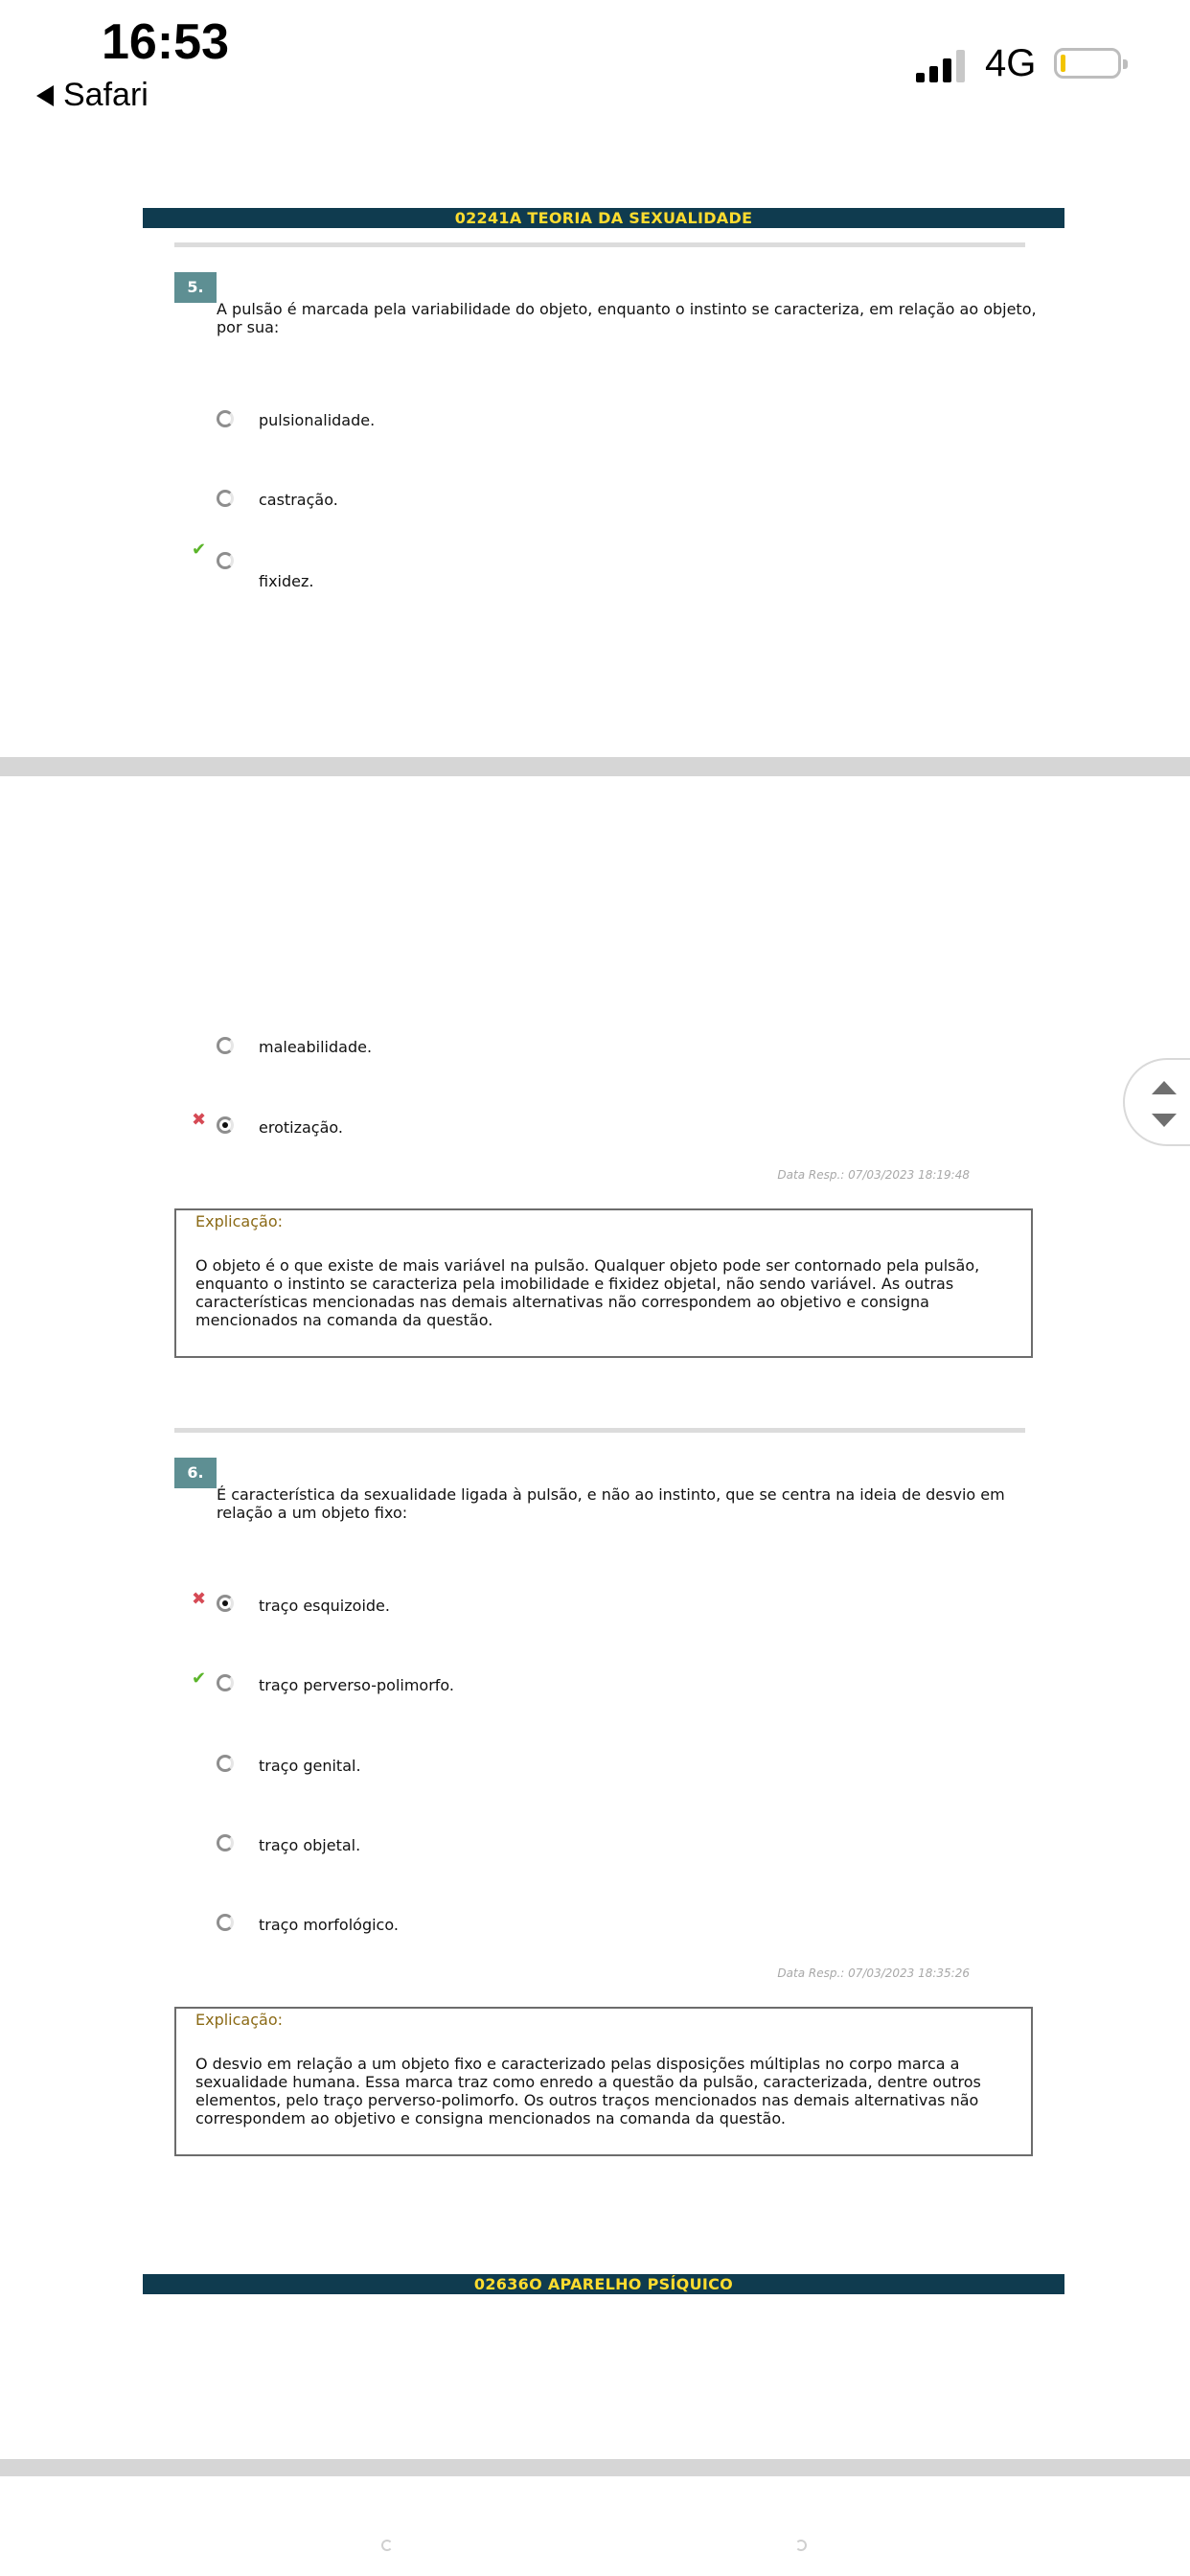 This screenshot has width=1190, height=2576. I want to click on back-to-safari-button: Safari, so click(93, 95).